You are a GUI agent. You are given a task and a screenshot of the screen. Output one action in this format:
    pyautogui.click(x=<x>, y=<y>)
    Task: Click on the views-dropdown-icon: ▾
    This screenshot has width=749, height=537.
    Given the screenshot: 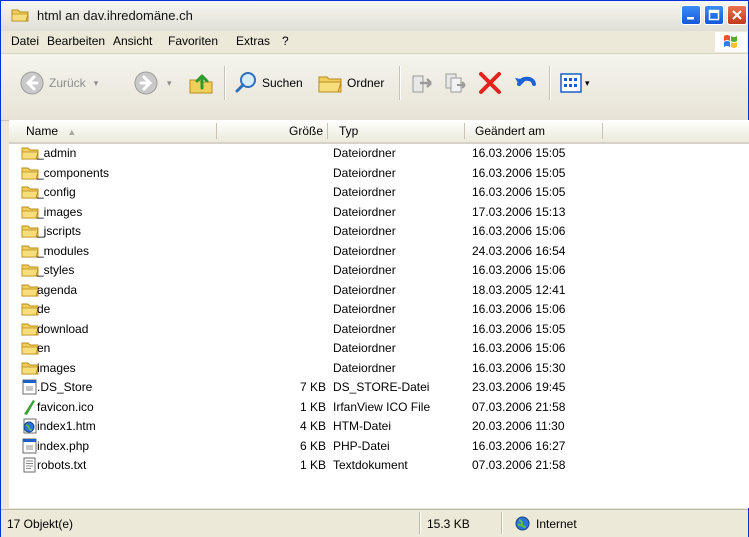 What is the action you would take?
    pyautogui.click(x=587, y=83)
    